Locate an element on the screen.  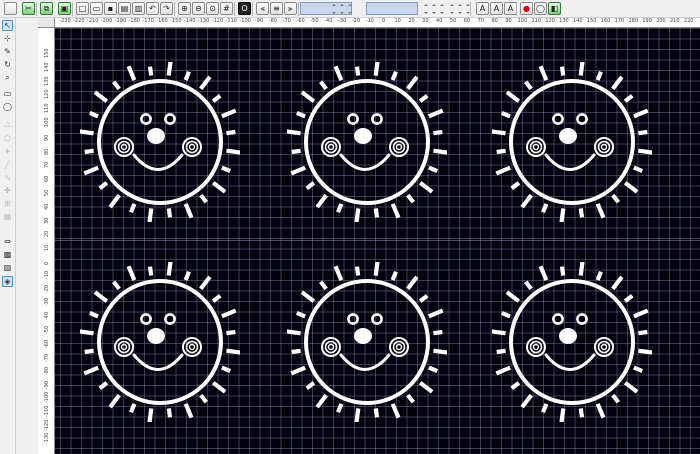
zoom-tool-icon: ⌕ is located at coordinates (7, 77).